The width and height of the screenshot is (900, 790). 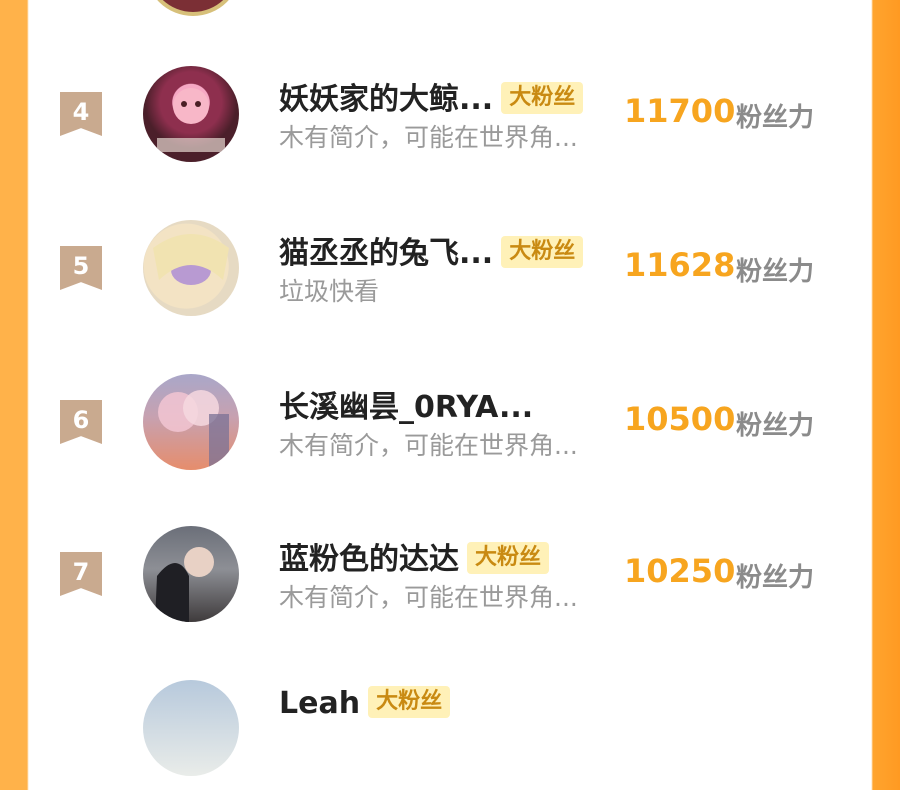 What do you see at coordinates (450, 121) in the screenshot?
I see `list-item: 4 妖妖家的大鲸... 大粉丝 木有简介，可能在世界角... 11700 粉丝力` at bounding box center [450, 121].